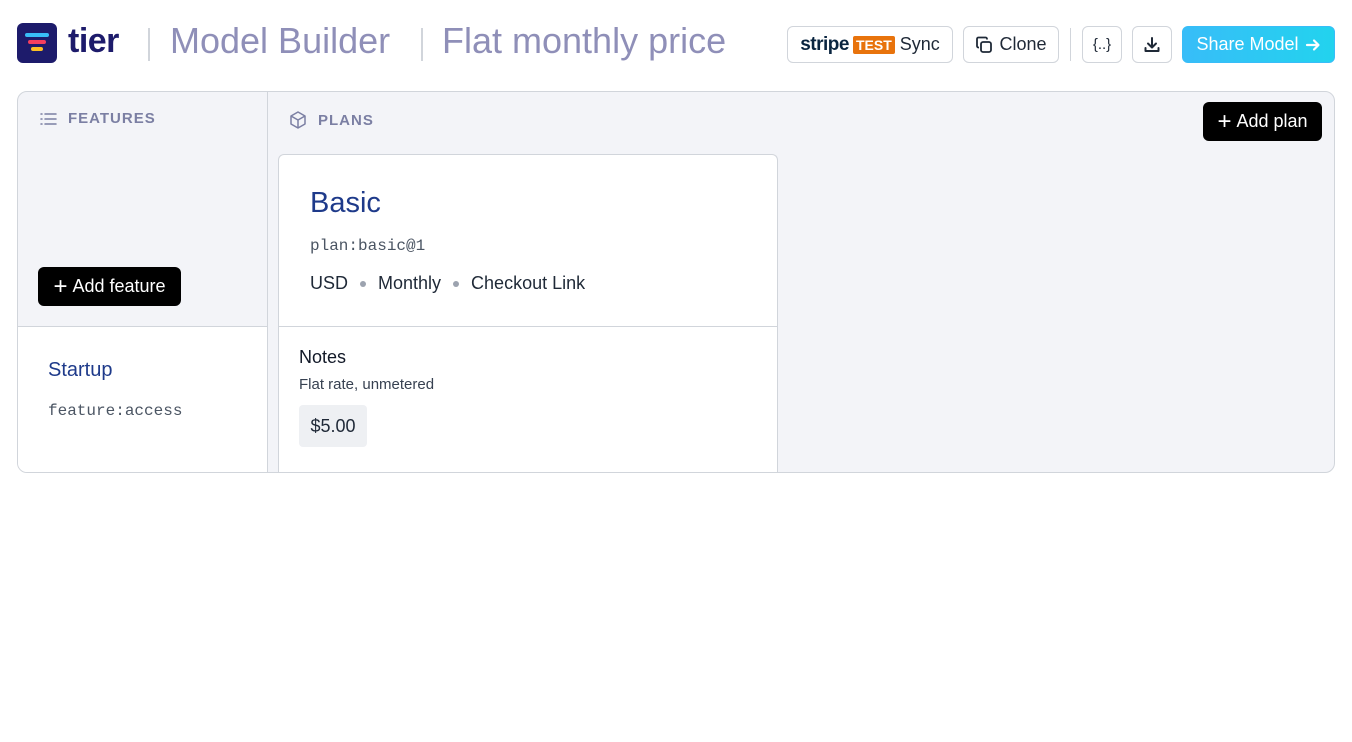  I want to click on plan-currency: USD, so click(329, 283).